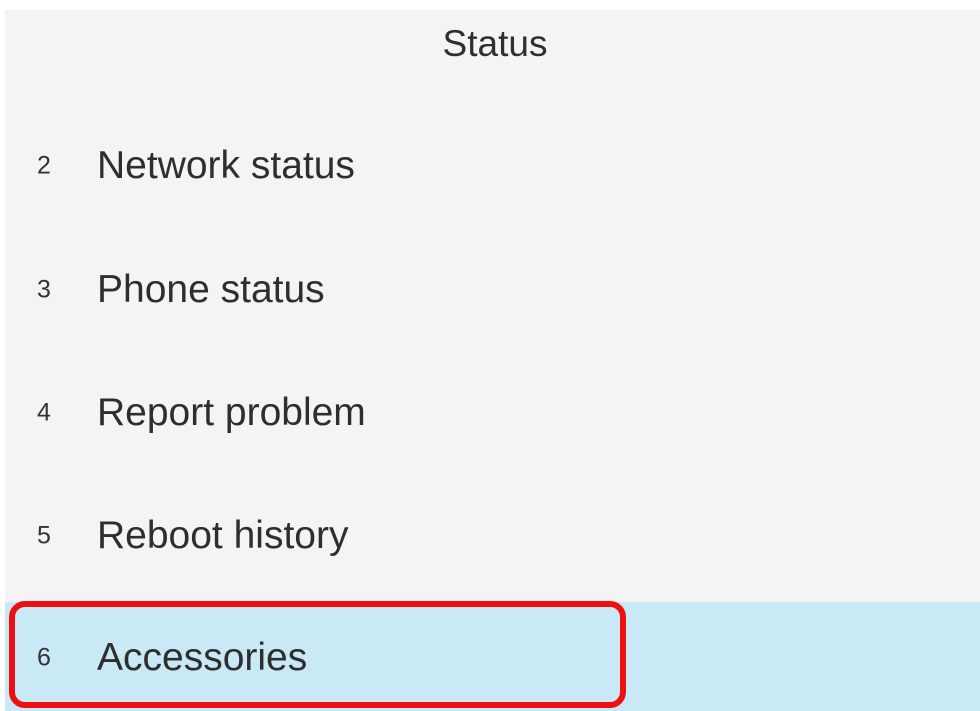 Image resolution: width=980 pixels, height=711 pixels. Describe the element at coordinates (226, 165) in the screenshot. I see `menu-item-label: Network status` at that location.